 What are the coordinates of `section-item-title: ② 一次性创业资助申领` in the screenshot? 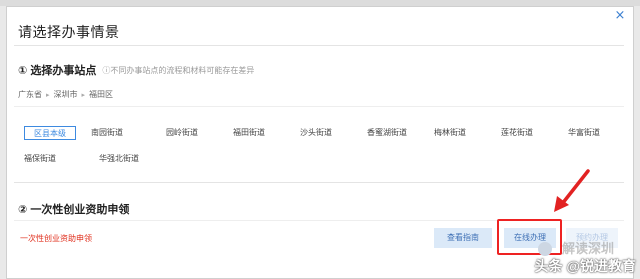 It's located at (74, 210).